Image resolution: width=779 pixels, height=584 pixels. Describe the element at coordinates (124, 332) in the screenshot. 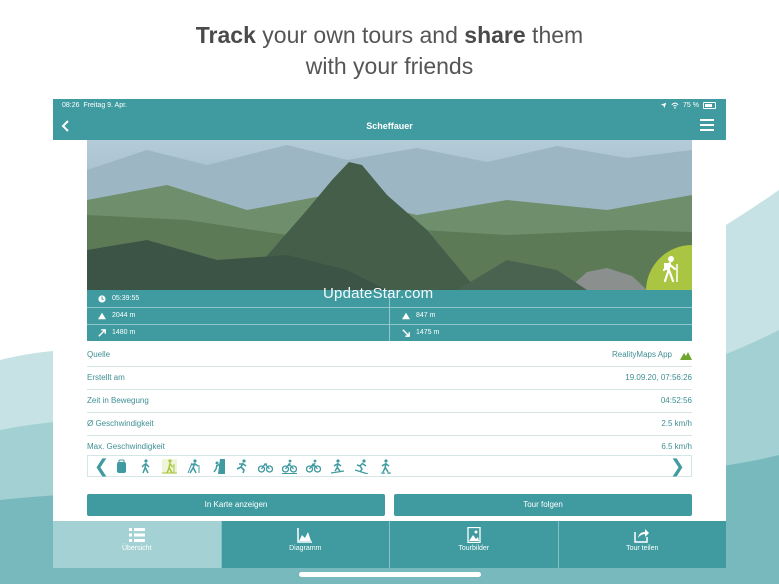

I see `stat-ascent: 1480 m` at that location.